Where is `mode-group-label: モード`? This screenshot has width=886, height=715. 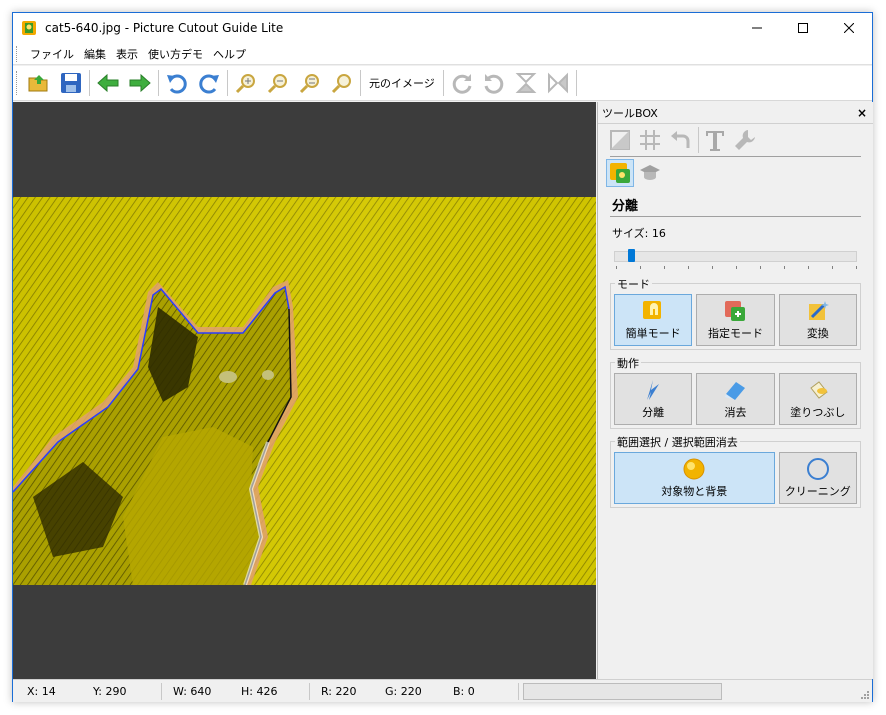 mode-group-label: モード is located at coordinates (633, 284).